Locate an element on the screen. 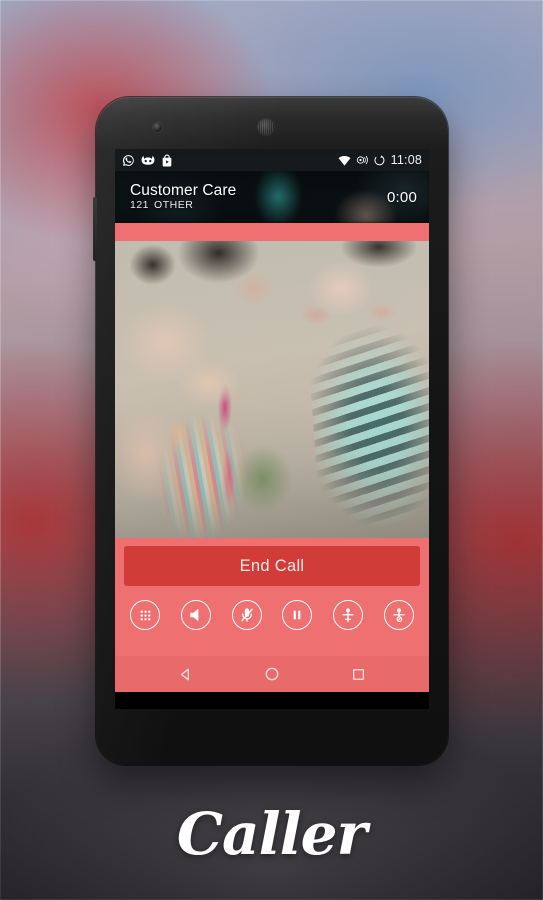  mic-muted-icon is located at coordinates (246, 615).